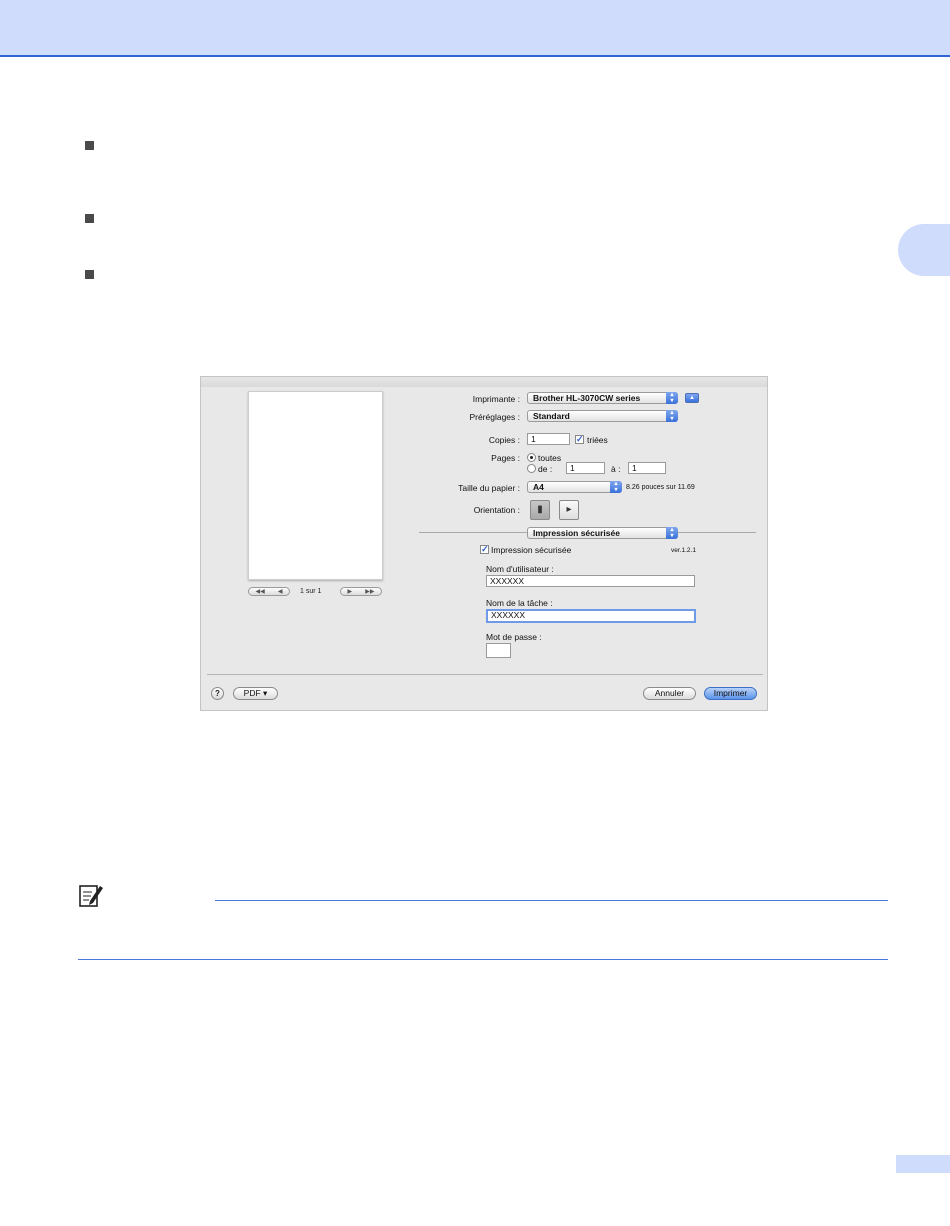  Describe the element at coordinates (280, 591) in the screenshot. I see `prev-page-icon: ◀` at that location.